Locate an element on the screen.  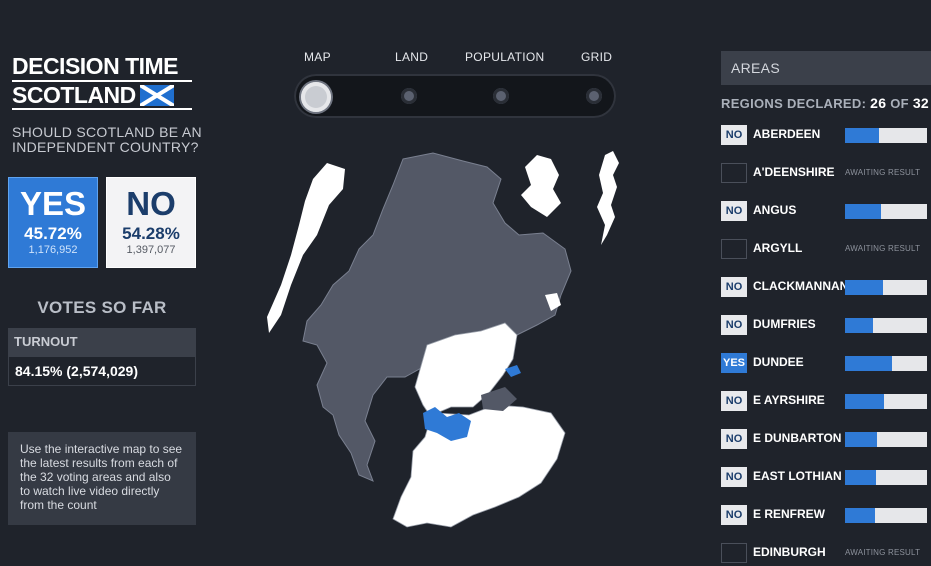
regions-of-label: OF is located at coordinates (899, 103).